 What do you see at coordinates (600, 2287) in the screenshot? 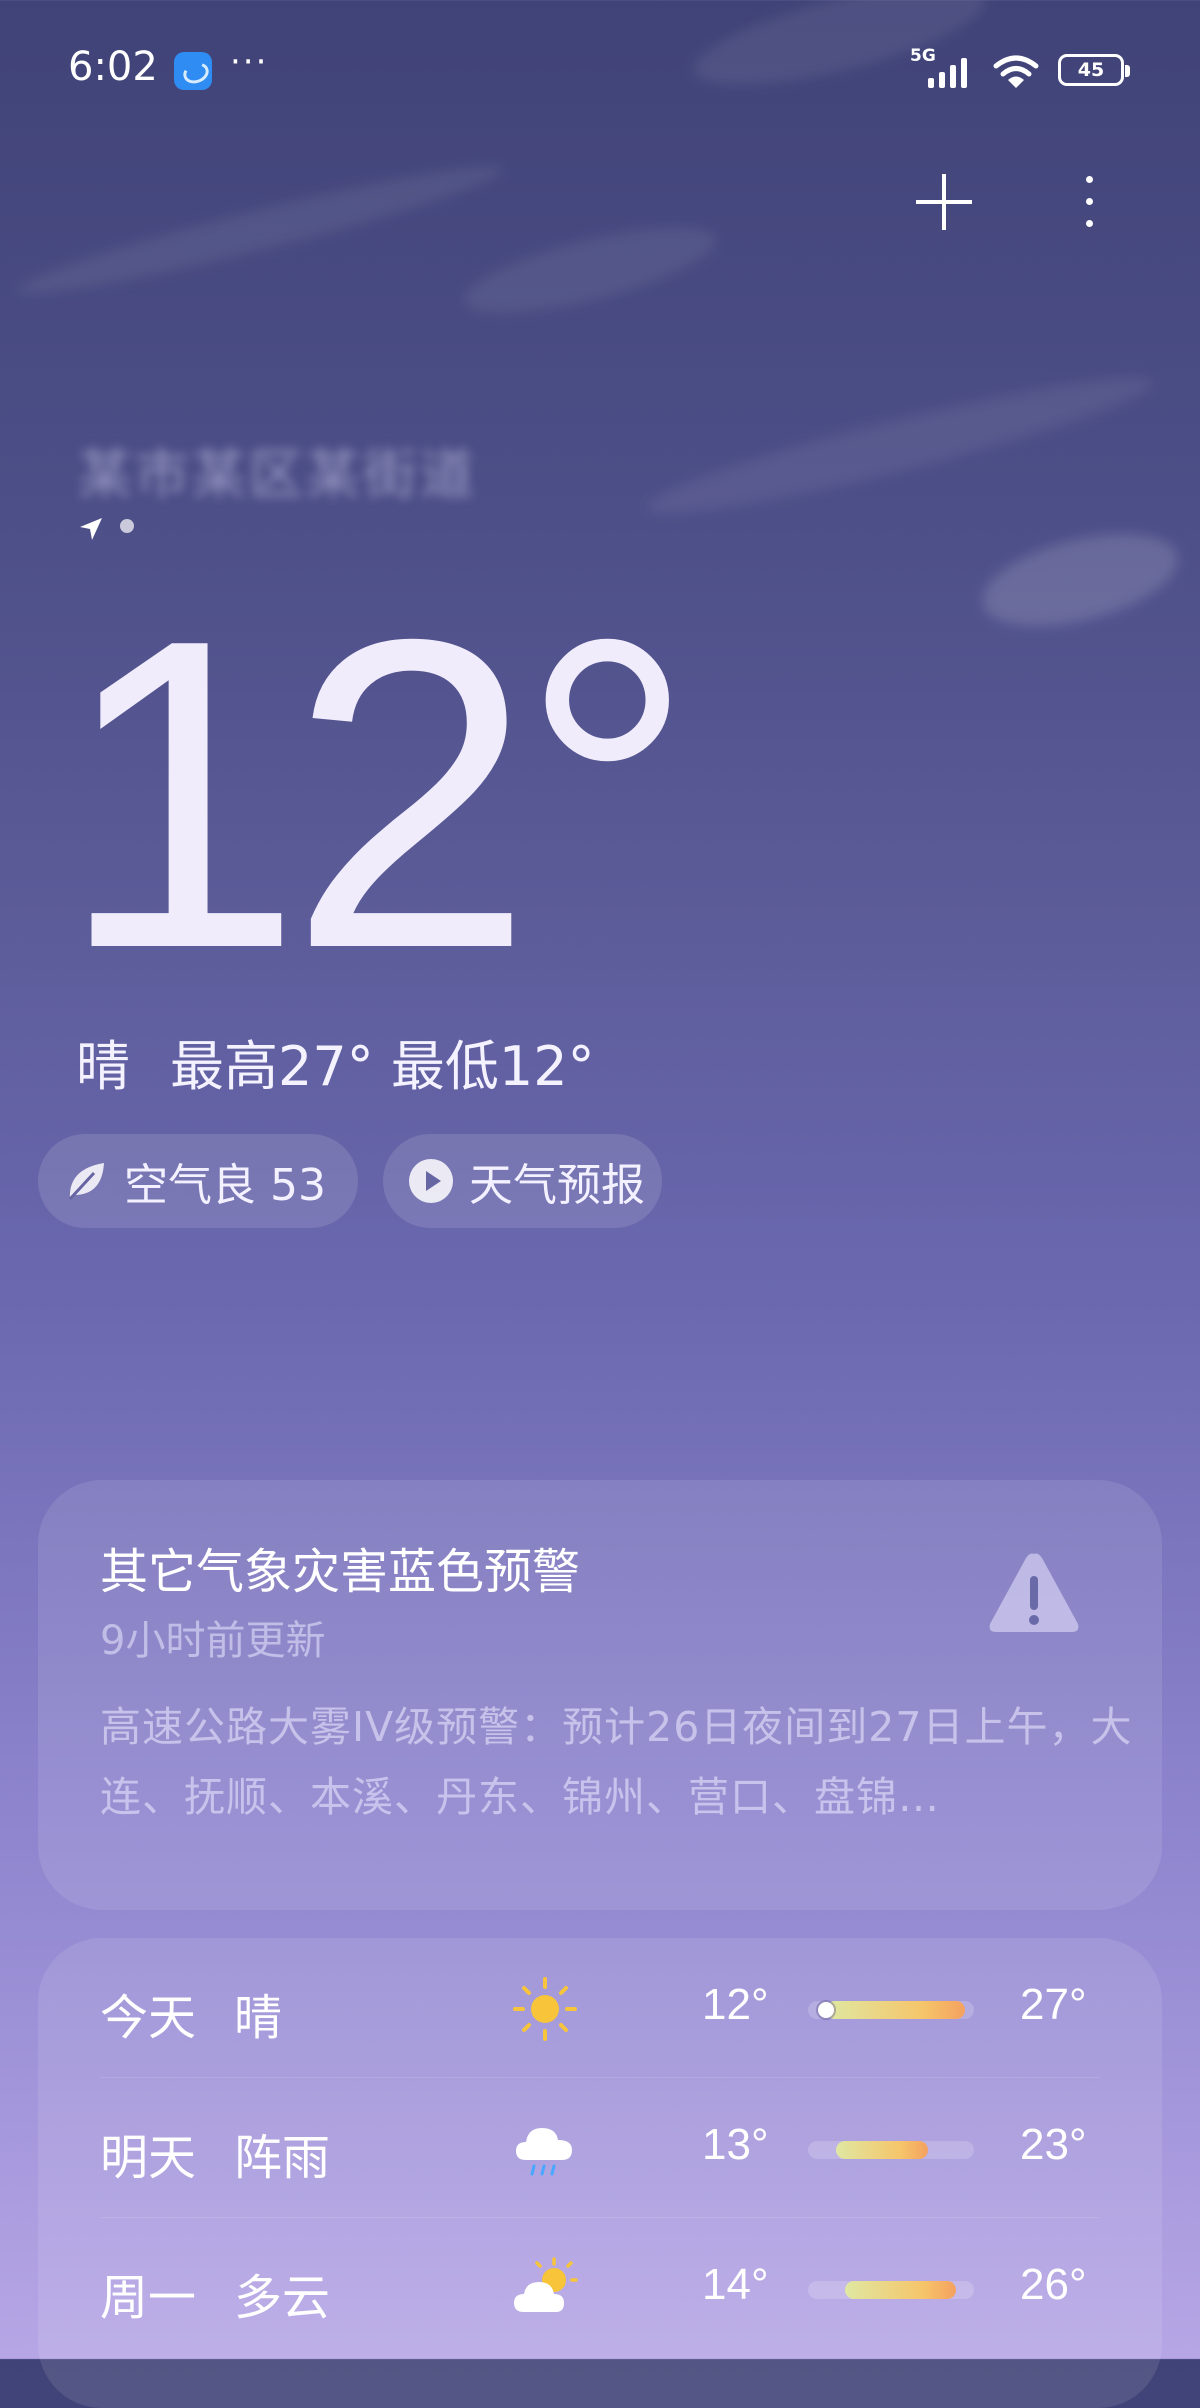
I see `forecast-row: 周一 多云 14° 26°` at bounding box center [600, 2287].